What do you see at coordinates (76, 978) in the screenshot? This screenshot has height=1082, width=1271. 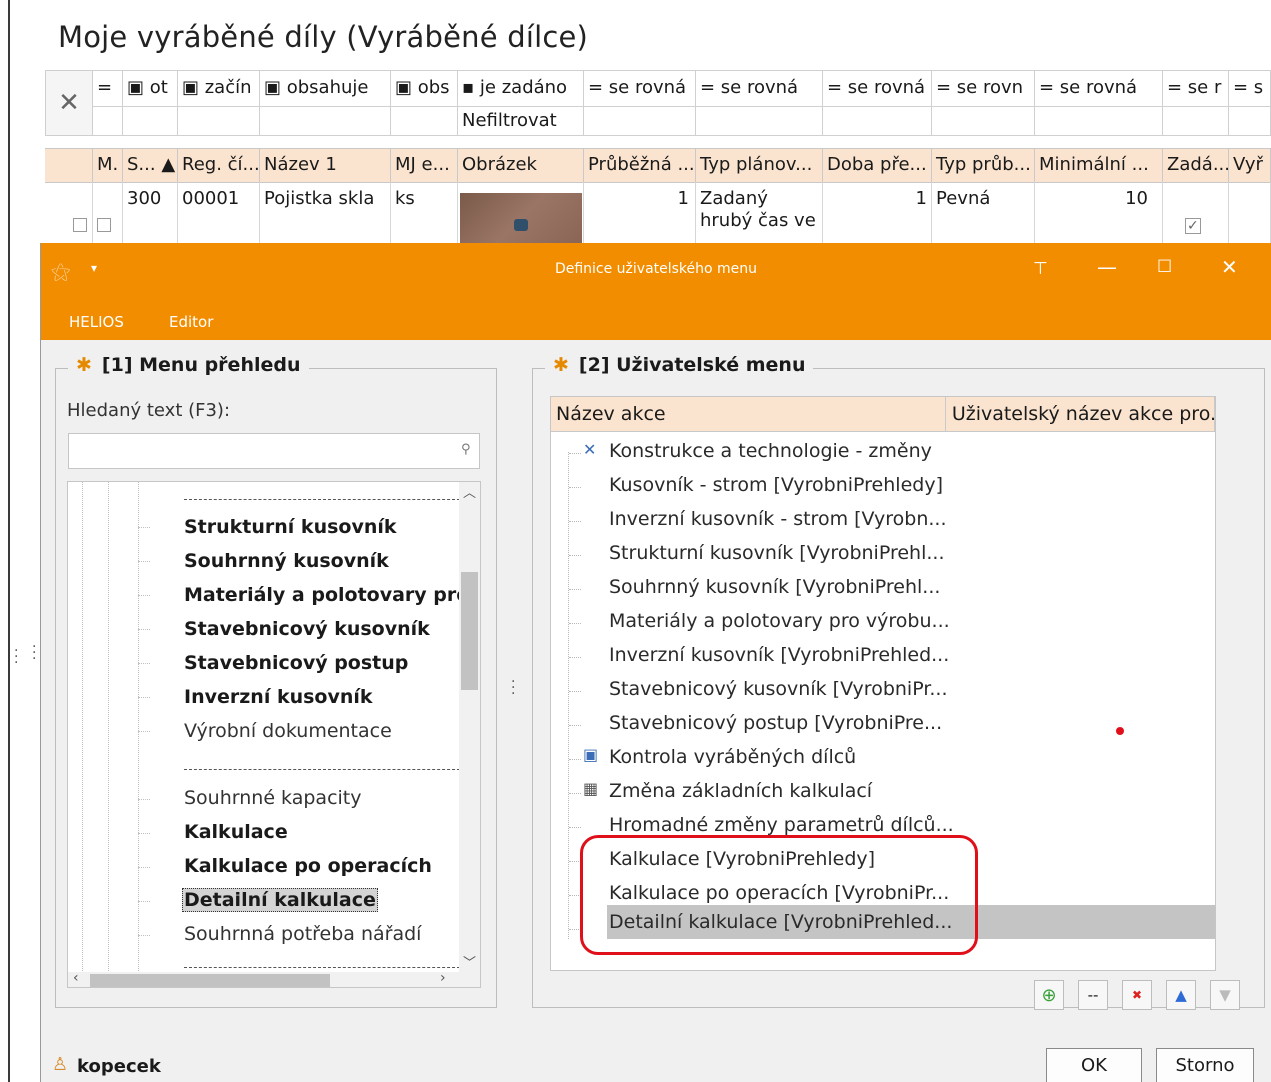 I see `scroll-left-icon: ‹` at bounding box center [76, 978].